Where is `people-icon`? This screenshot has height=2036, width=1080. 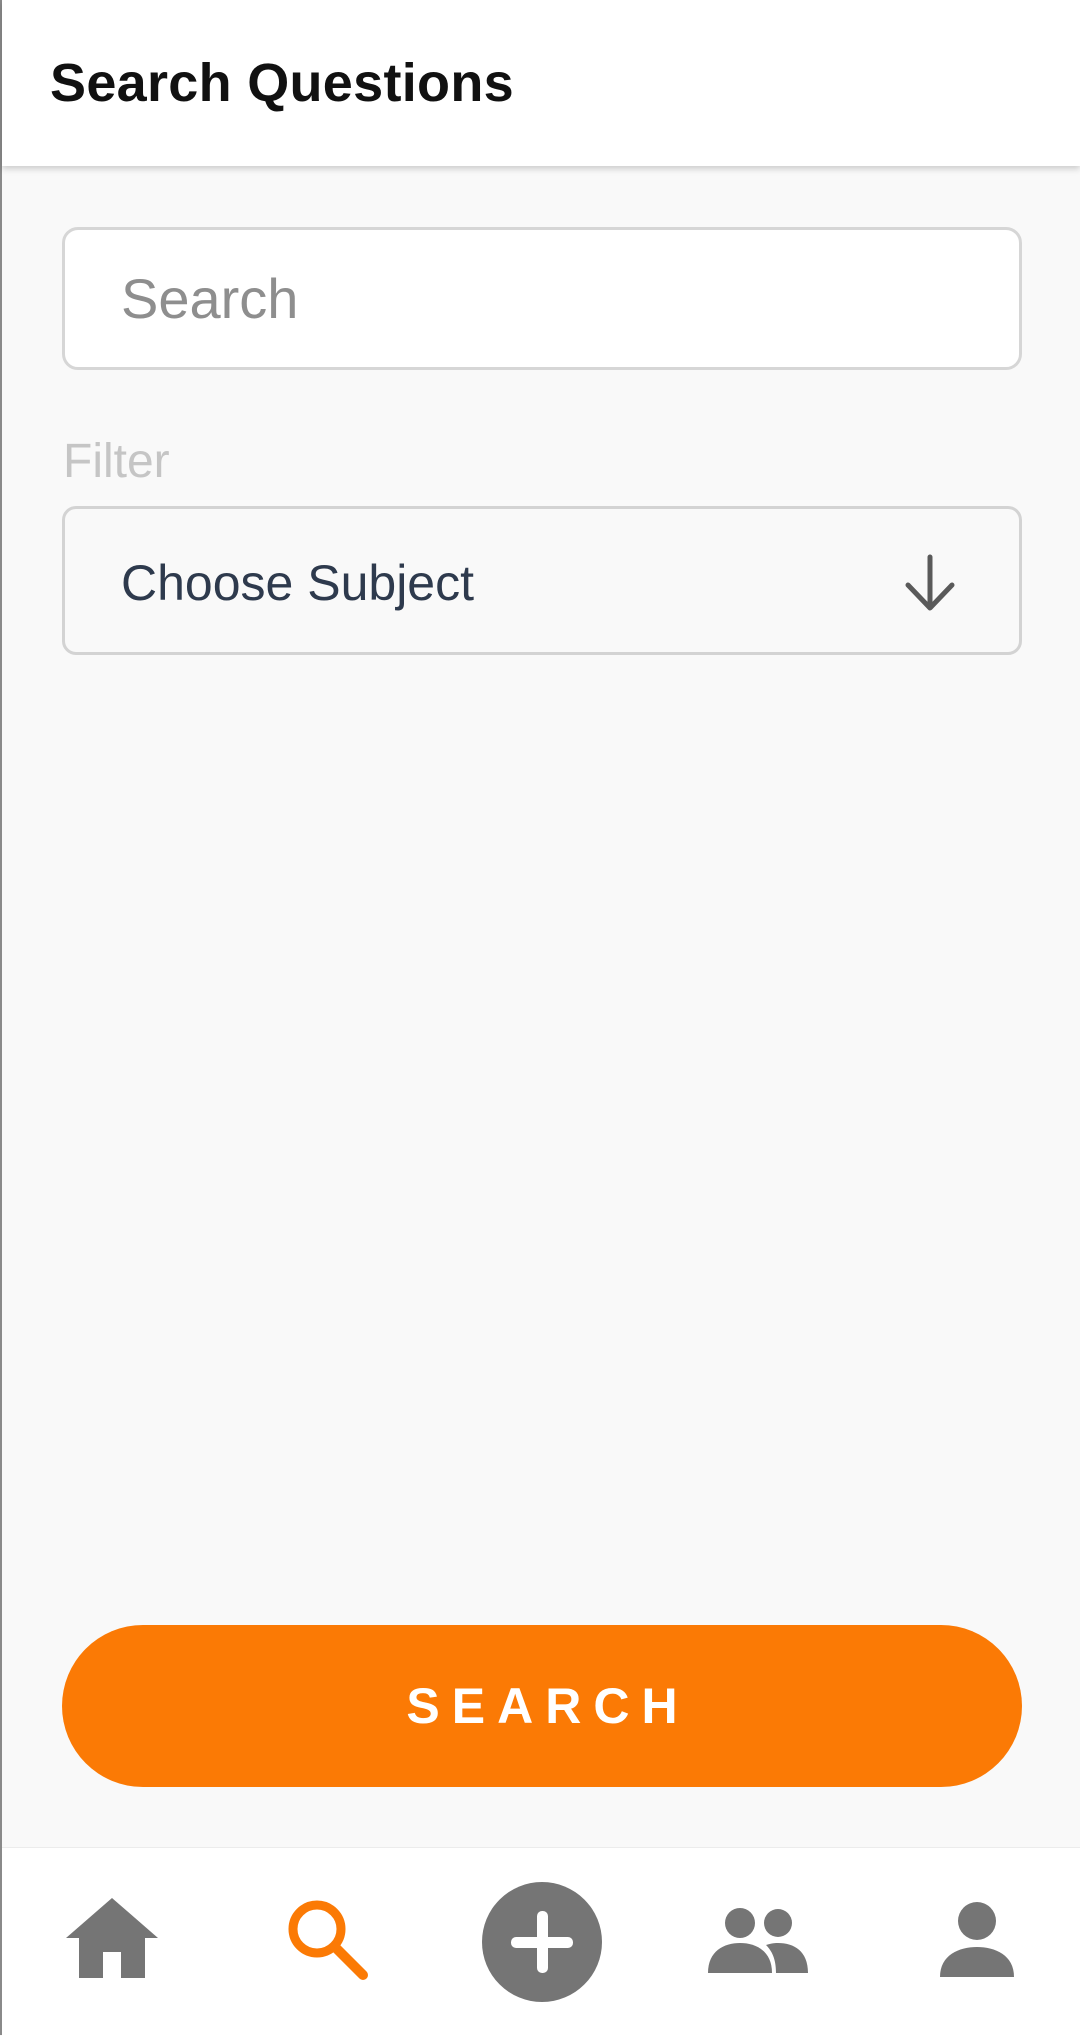
people-icon is located at coordinates (758, 1940).